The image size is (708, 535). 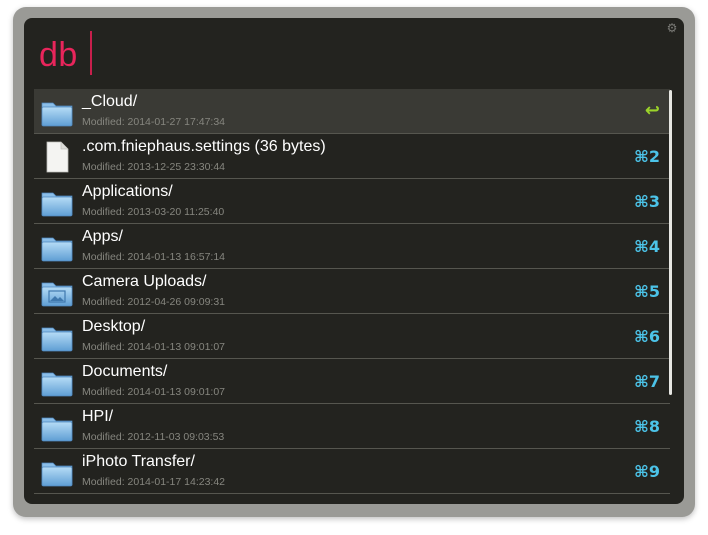 I want to click on shortcut-label: ⌘4, so click(x=647, y=246).